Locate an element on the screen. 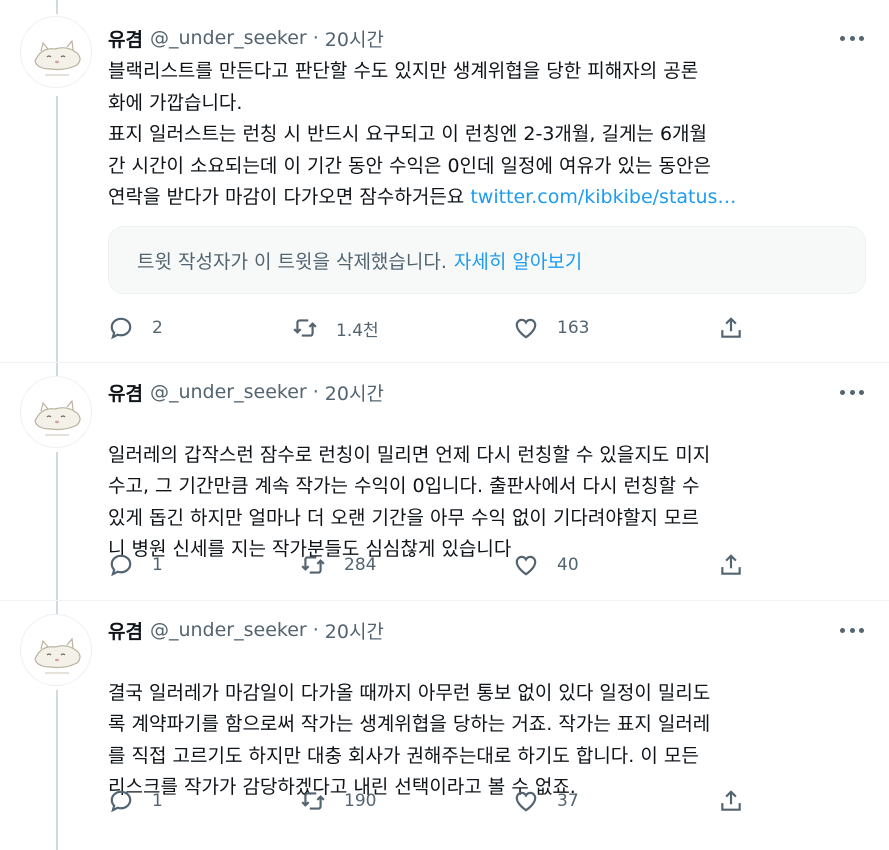 Image resolution: width=889 pixels, height=850 pixels. like-button: 37 is located at coordinates (546, 801).